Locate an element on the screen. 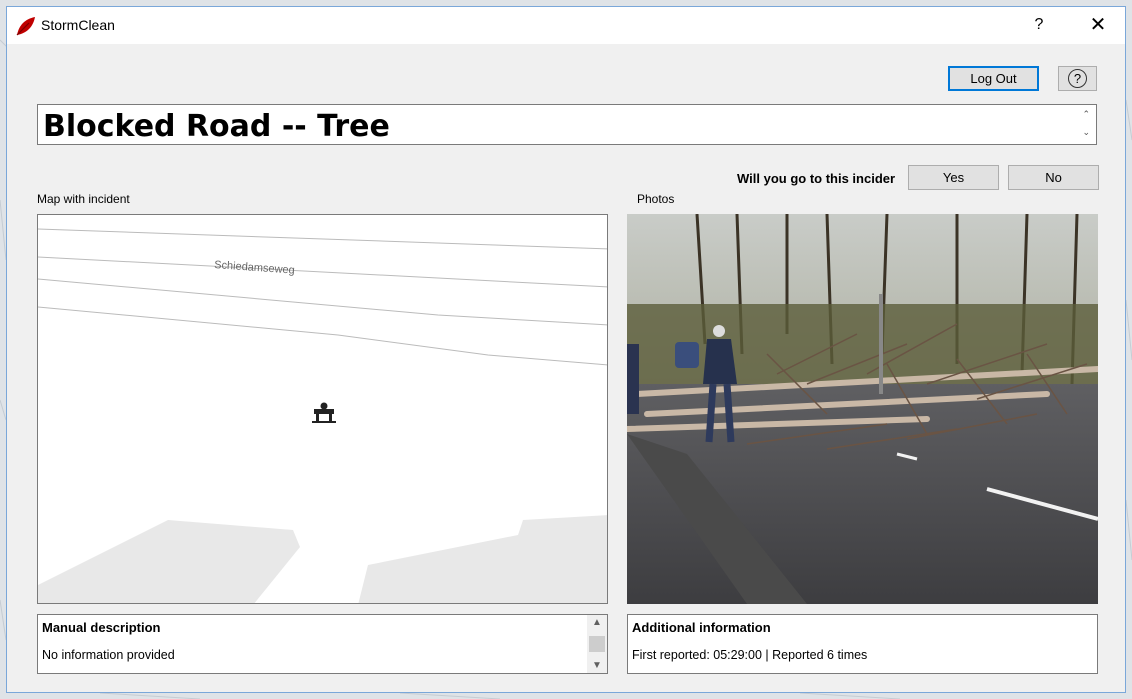  photos-label: Photos is located at coordinates (656, 199).